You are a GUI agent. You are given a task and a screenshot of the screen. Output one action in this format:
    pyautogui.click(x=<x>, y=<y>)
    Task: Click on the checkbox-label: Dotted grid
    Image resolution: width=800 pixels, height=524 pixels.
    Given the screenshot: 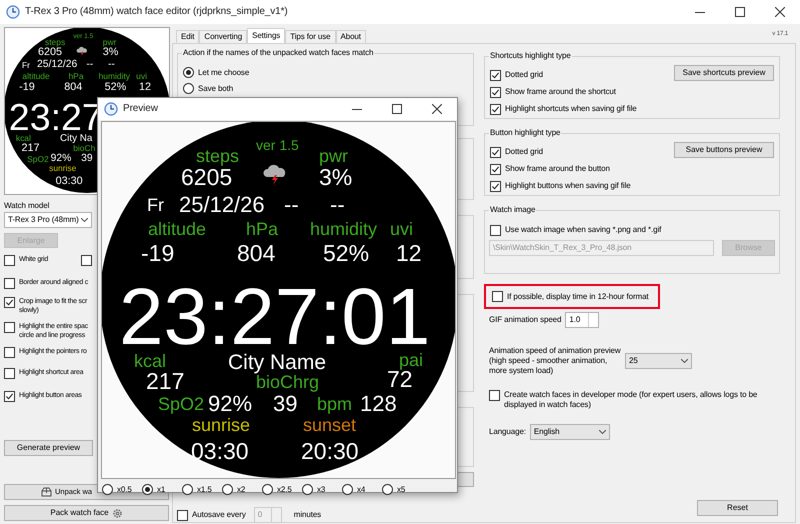 What is the action you would take?
    pyautogui.click(x=524, y=152)
    